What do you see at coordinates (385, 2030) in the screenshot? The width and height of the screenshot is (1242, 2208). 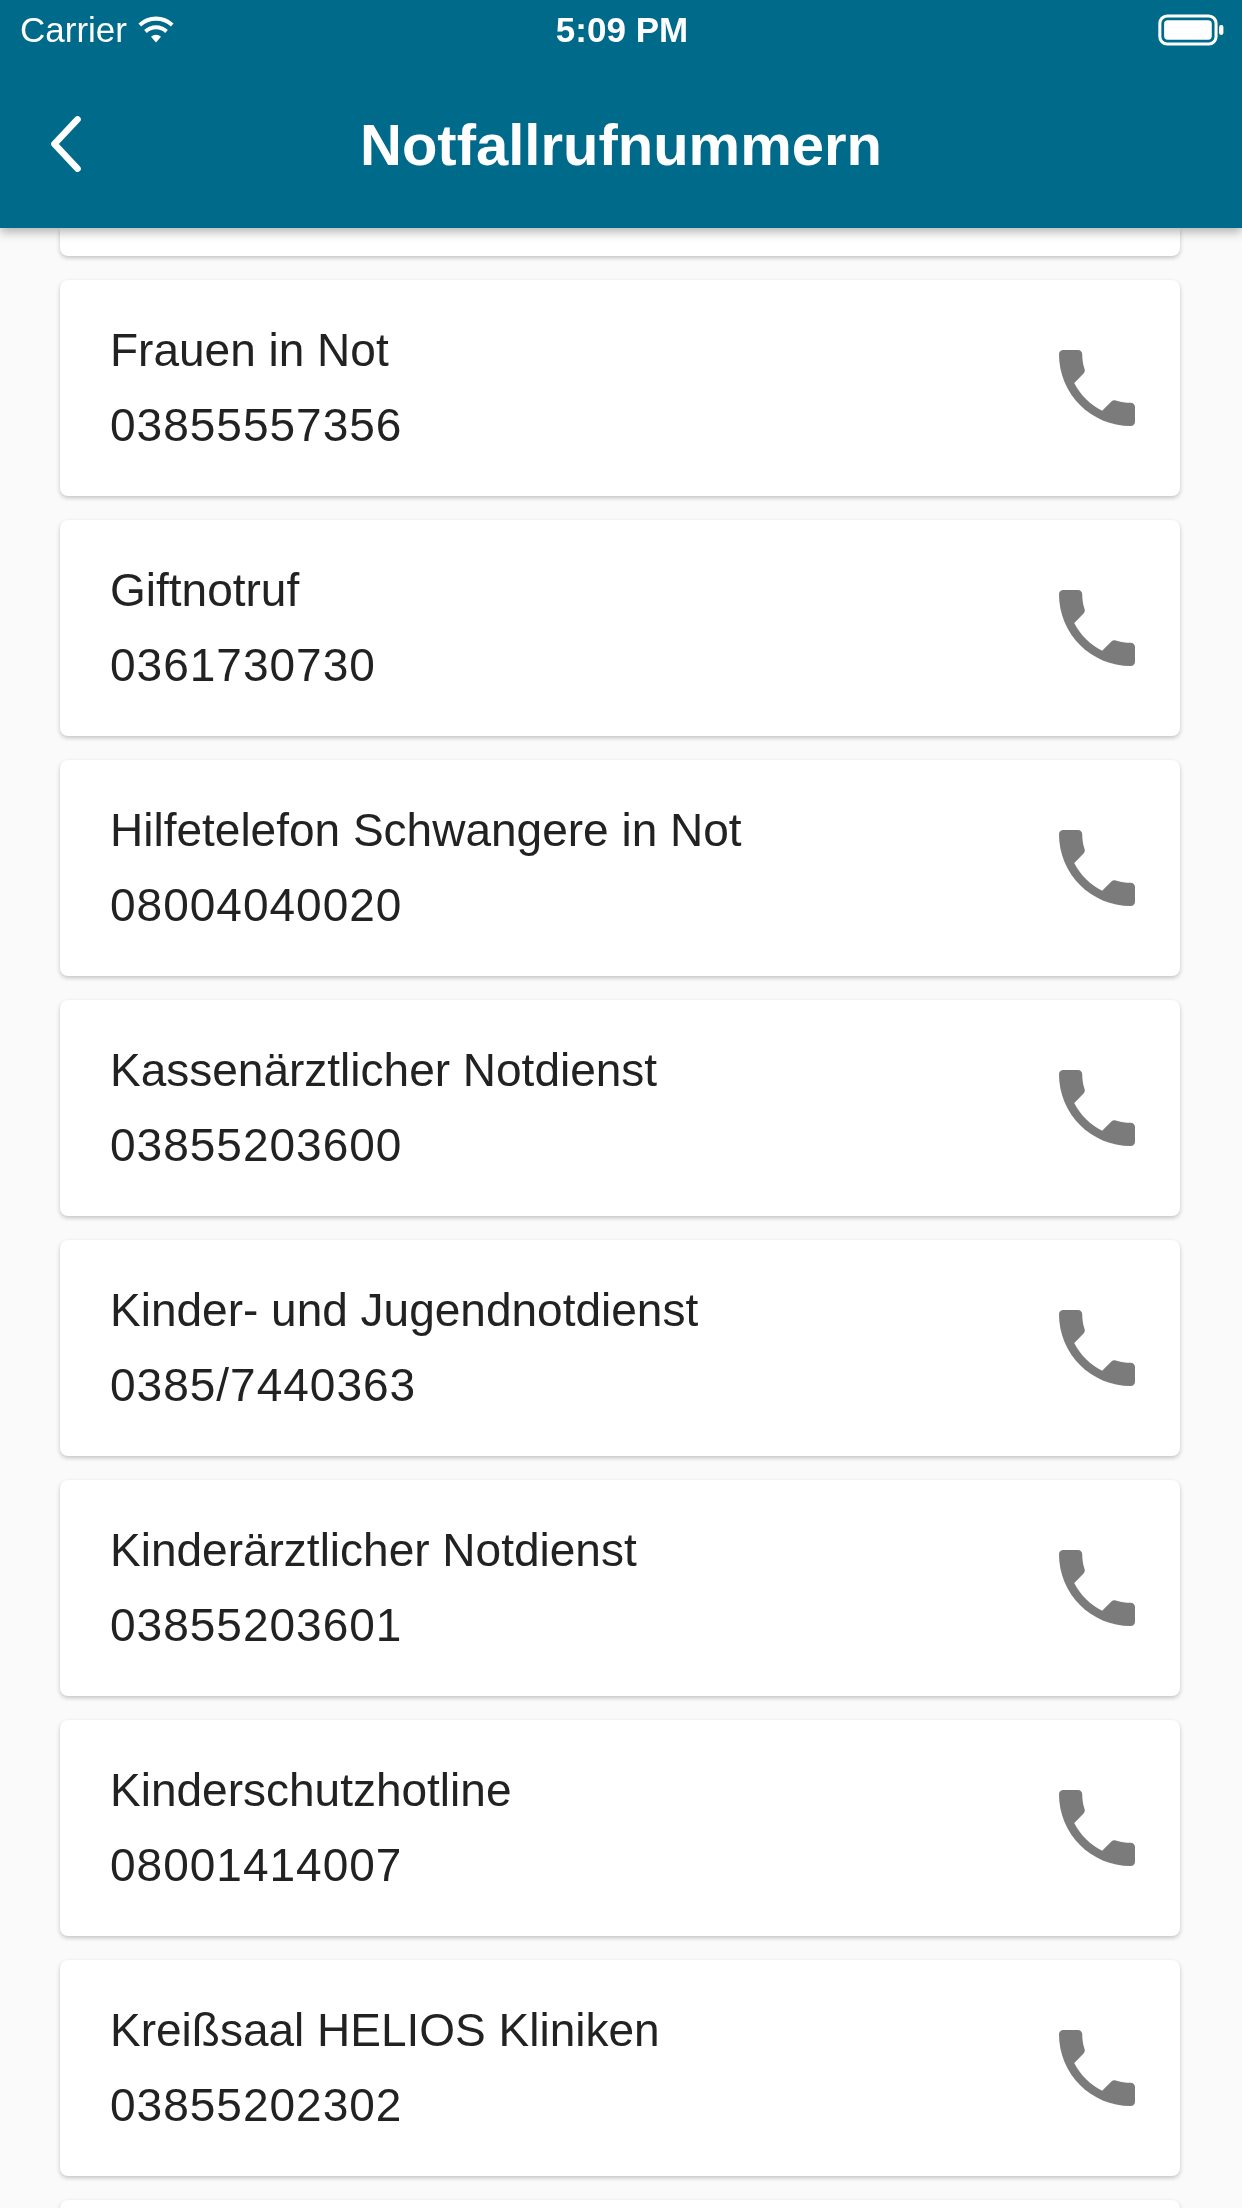 I see `contact-name: Kreißsaal HELIOS Kliniken` at bounding box center [385, 2030].